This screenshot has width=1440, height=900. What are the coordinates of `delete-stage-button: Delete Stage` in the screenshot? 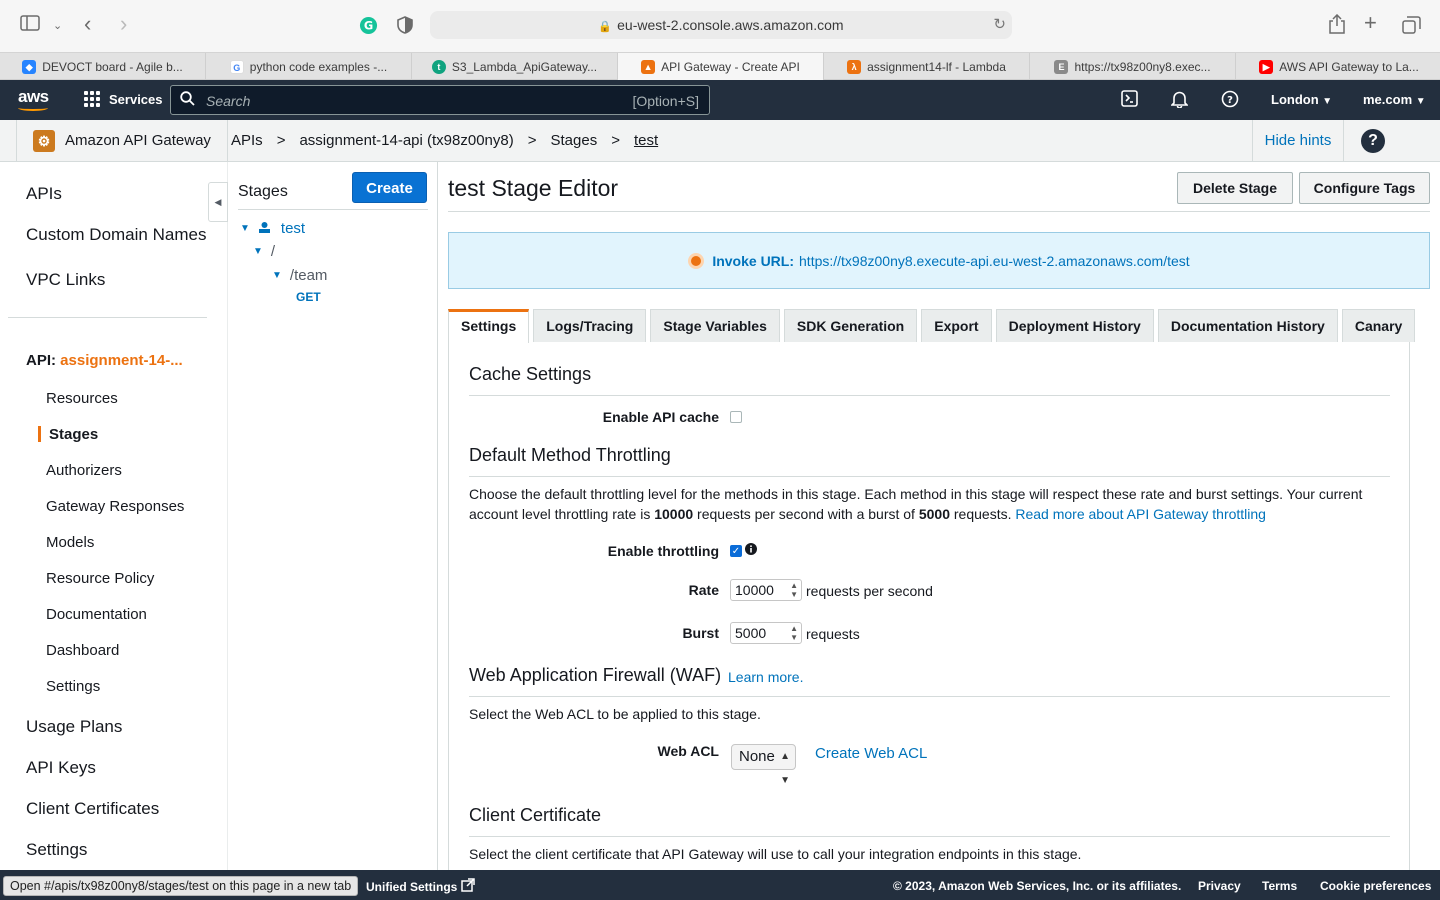 It's located at (1235, 188).